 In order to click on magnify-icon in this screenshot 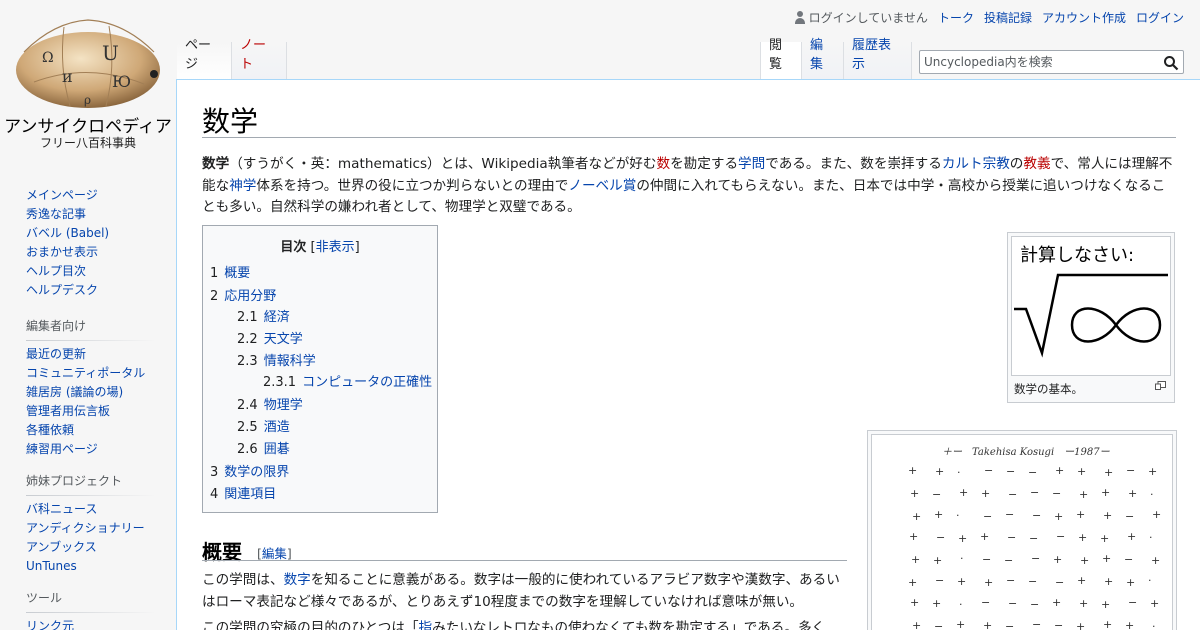, I will do `click(1160, 385)`.